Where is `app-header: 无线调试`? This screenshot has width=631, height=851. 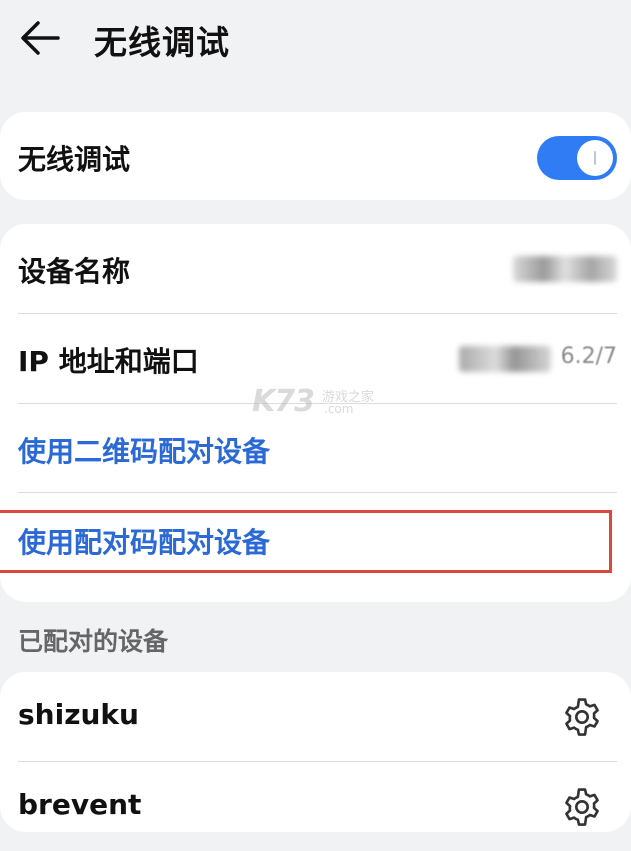
app-header: 无线调试 is located at coordinates (315, 40).